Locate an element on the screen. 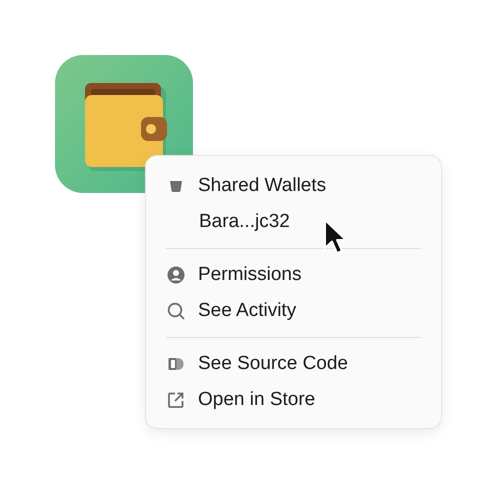 The image size is (500, 500). menu-item: See Source Code is located at coordinates (273, 364).